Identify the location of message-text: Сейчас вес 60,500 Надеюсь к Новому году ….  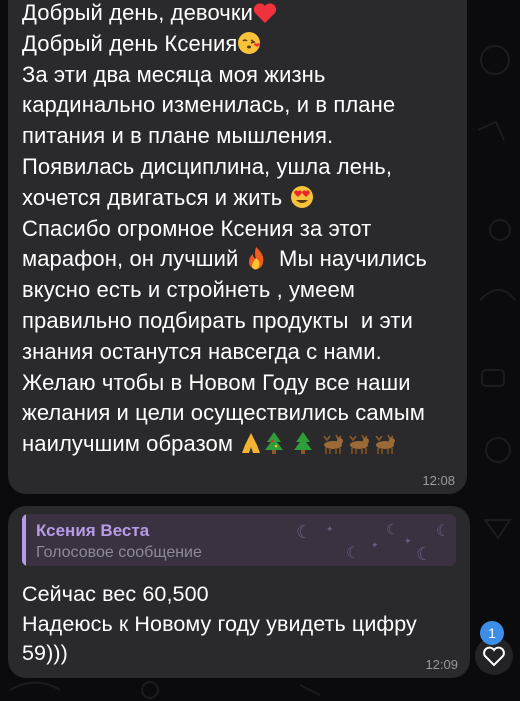
(219, 623).